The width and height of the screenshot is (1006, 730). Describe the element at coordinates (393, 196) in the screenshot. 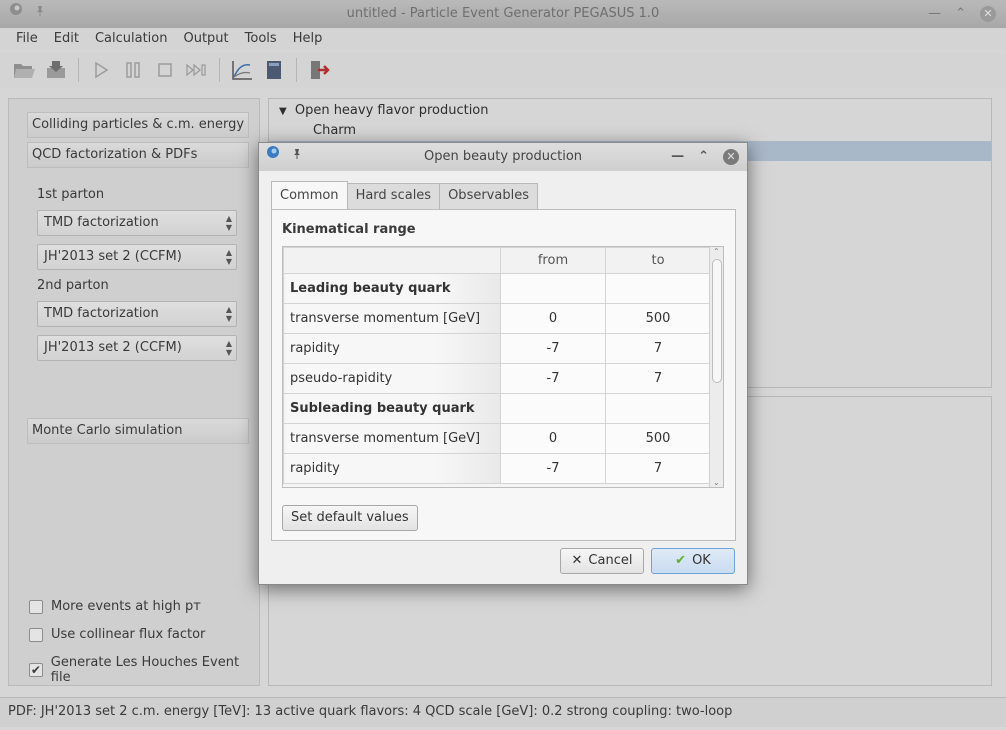

I see `tab-hard-scales: Hard scales` at that location.